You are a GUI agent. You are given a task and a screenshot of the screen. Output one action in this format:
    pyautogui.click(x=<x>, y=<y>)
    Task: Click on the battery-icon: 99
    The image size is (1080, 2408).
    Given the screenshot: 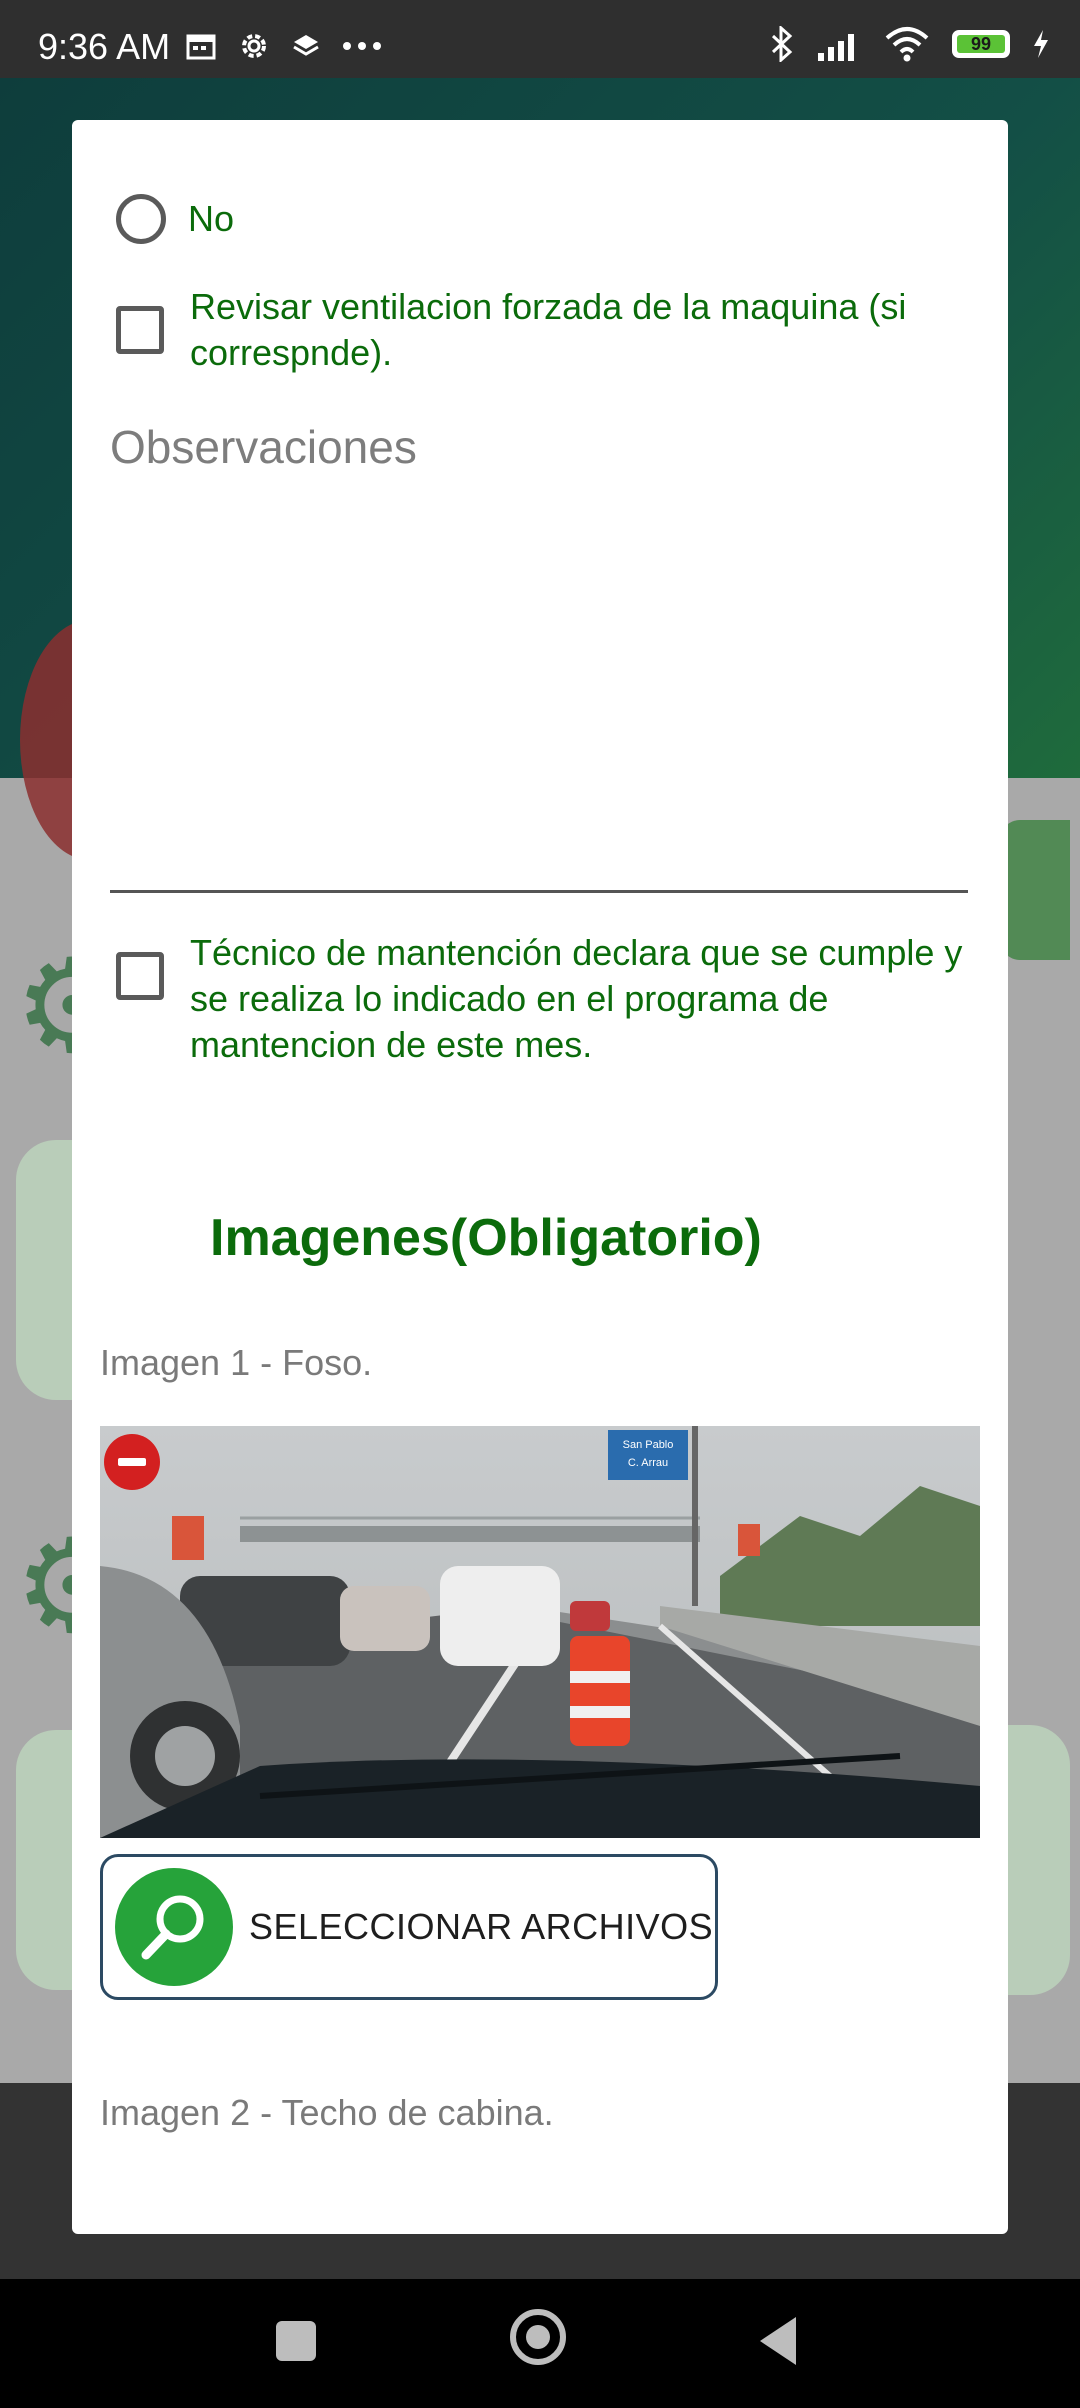 What is the action you would take?
    pyautogui.click(x=981, y=44)
    